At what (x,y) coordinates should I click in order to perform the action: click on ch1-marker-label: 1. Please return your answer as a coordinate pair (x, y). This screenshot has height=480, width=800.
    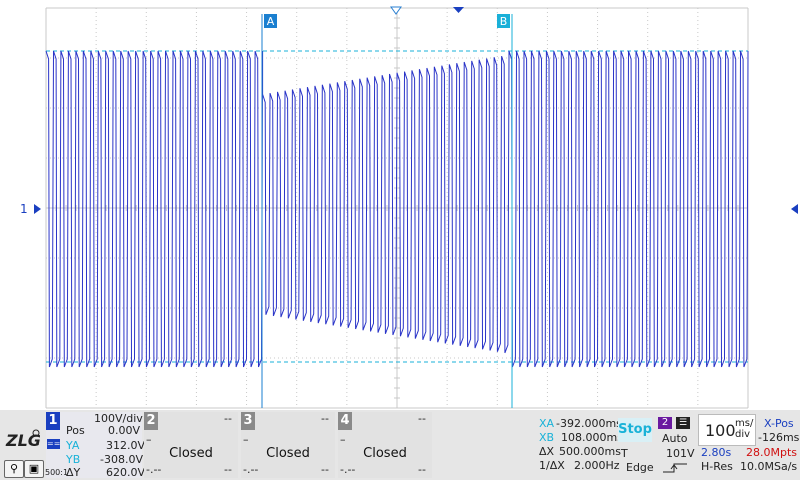
    Looking at the image, I should click on (24, 209).